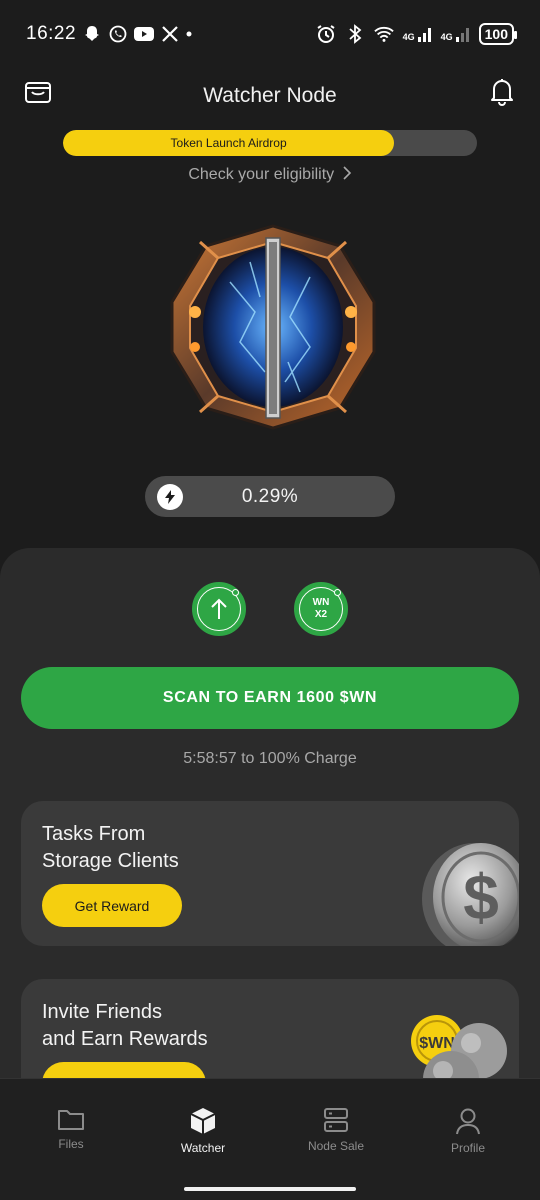 Image resolution: width=540 pixels, height=1200 pixels. I want to click on wifi-icon, so click(383, 34).